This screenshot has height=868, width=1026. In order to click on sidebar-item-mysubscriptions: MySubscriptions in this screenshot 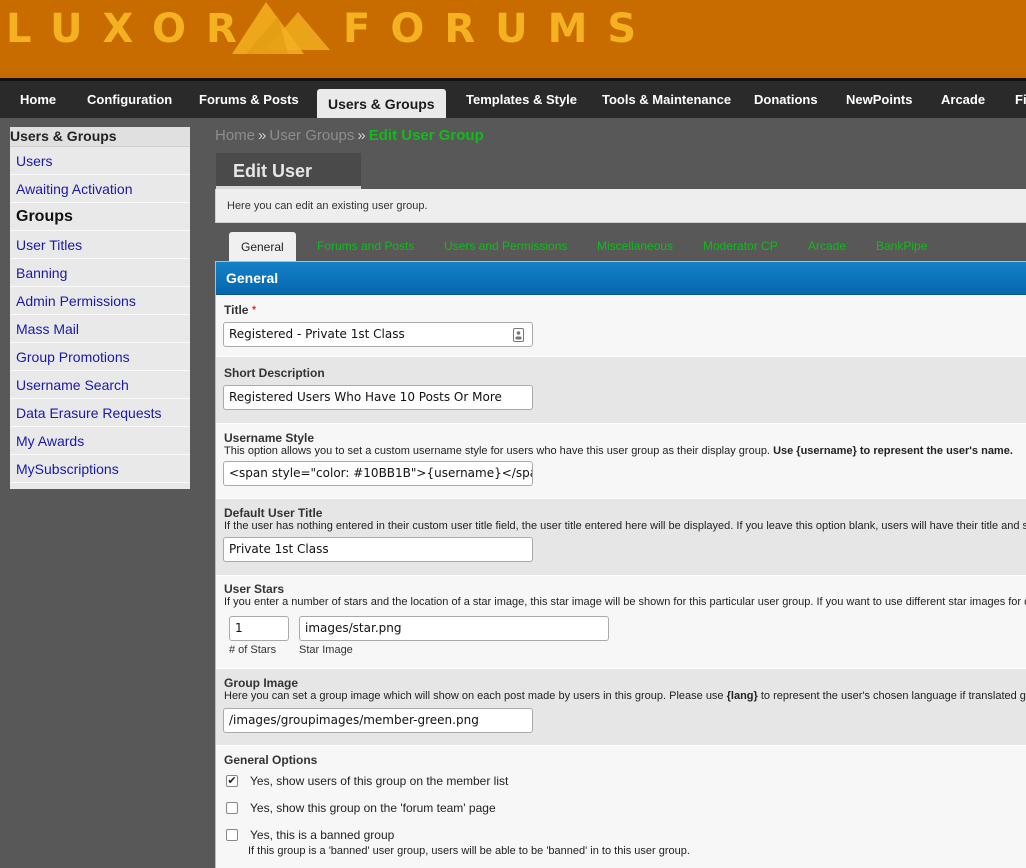, I will do `click(100, 469)`.